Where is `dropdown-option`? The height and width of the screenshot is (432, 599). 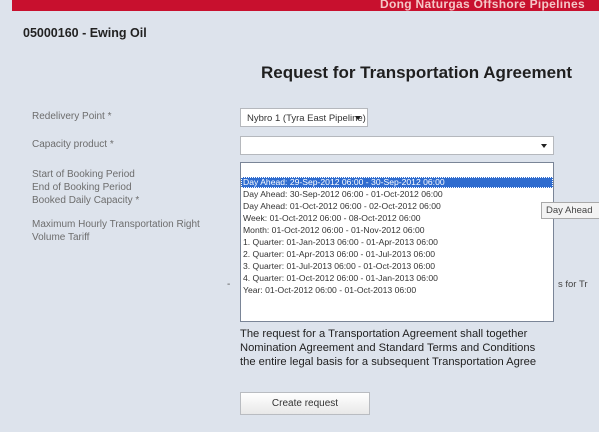
dropdown-option is located at coordinates (397, 170).